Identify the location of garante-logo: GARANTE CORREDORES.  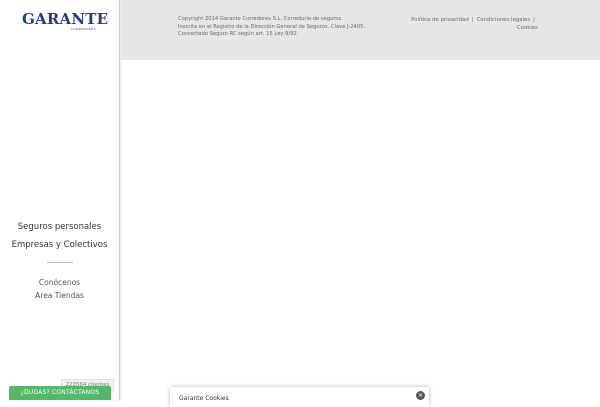
(65, 20).